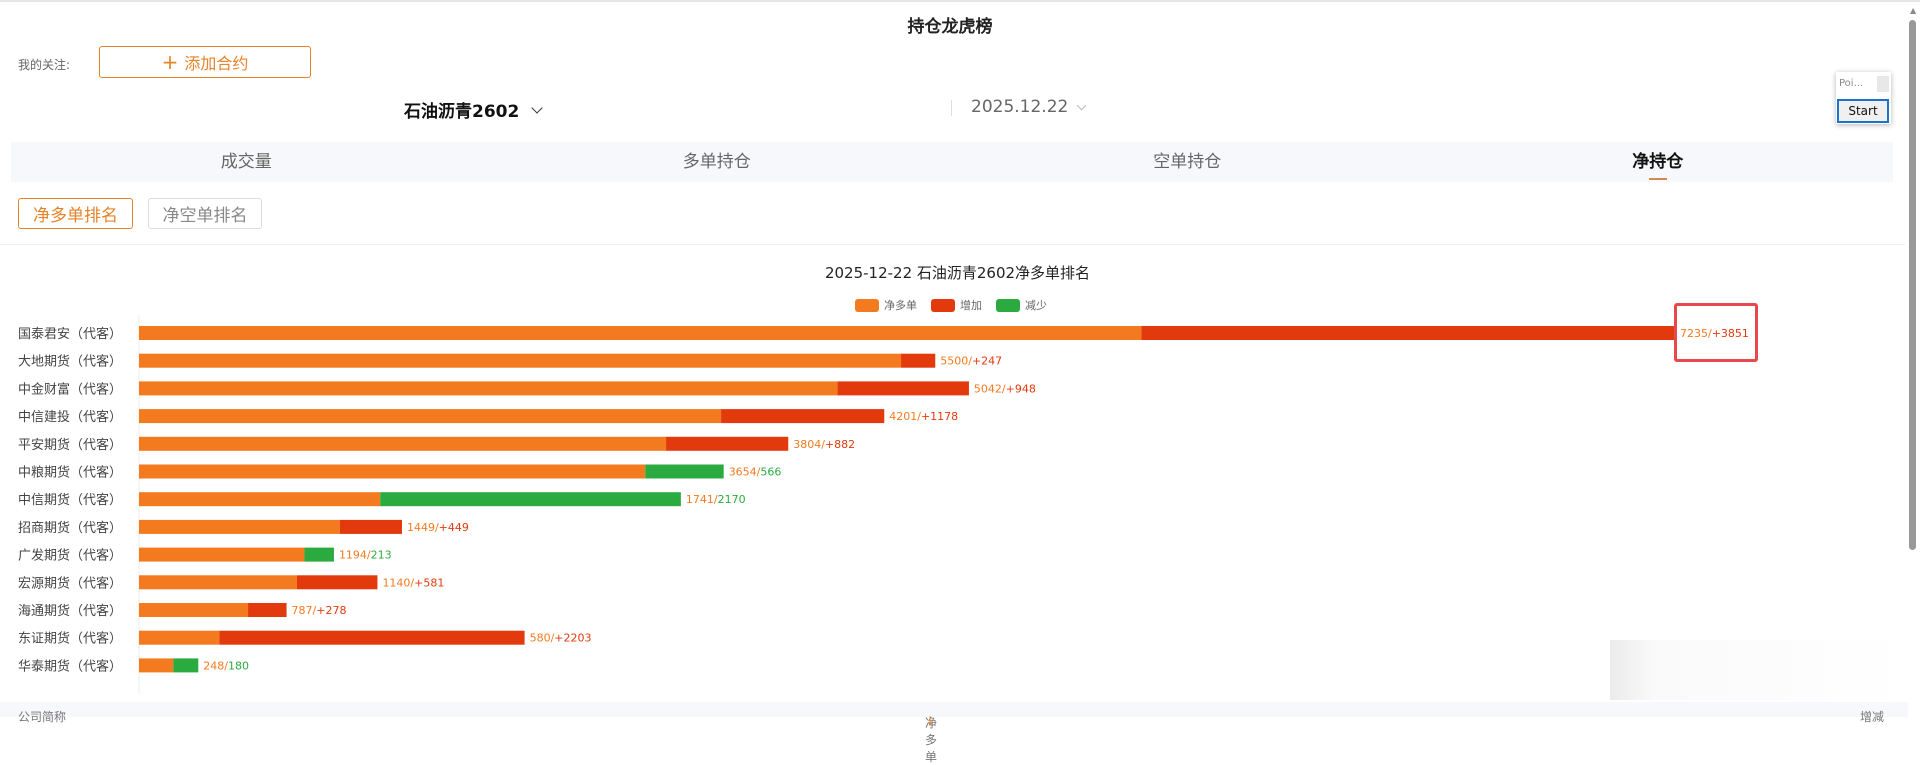 Image resolution: width=1920 pixels, height=765 pixels. Describe the element at coordinates (205, 213) in the screenshot. I see `net-short-ranking-button: 净空单排名` at that location.